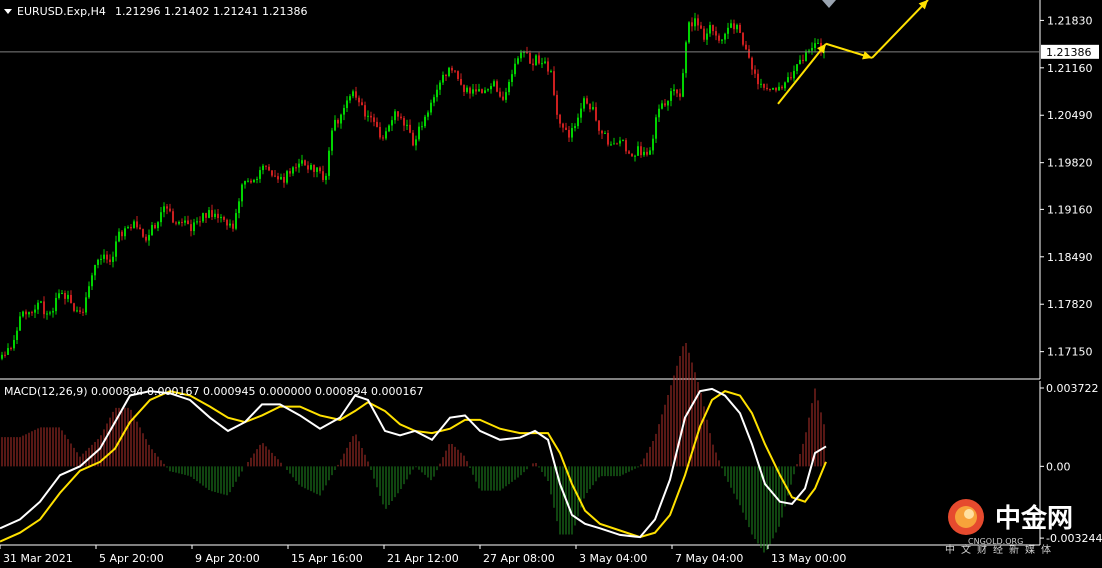 This screenshot has width=1102, height=568. Describe the element at coordinates (38, 558) in the screenshot. I see `time-tick-label: 31 Mar 2021` at that location.